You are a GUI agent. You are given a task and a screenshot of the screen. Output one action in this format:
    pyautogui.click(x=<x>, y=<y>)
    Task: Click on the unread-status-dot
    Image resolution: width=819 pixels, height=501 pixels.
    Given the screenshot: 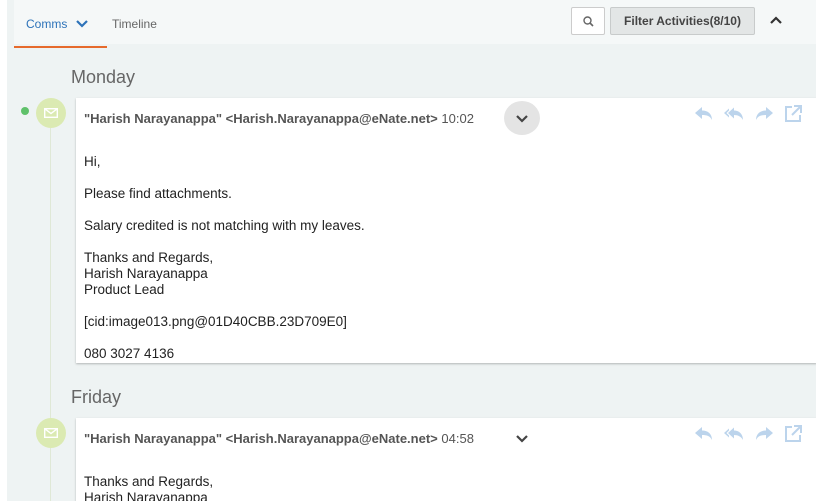 What is the action you would take?
    pyautogui.click(x=25, y=111)
    